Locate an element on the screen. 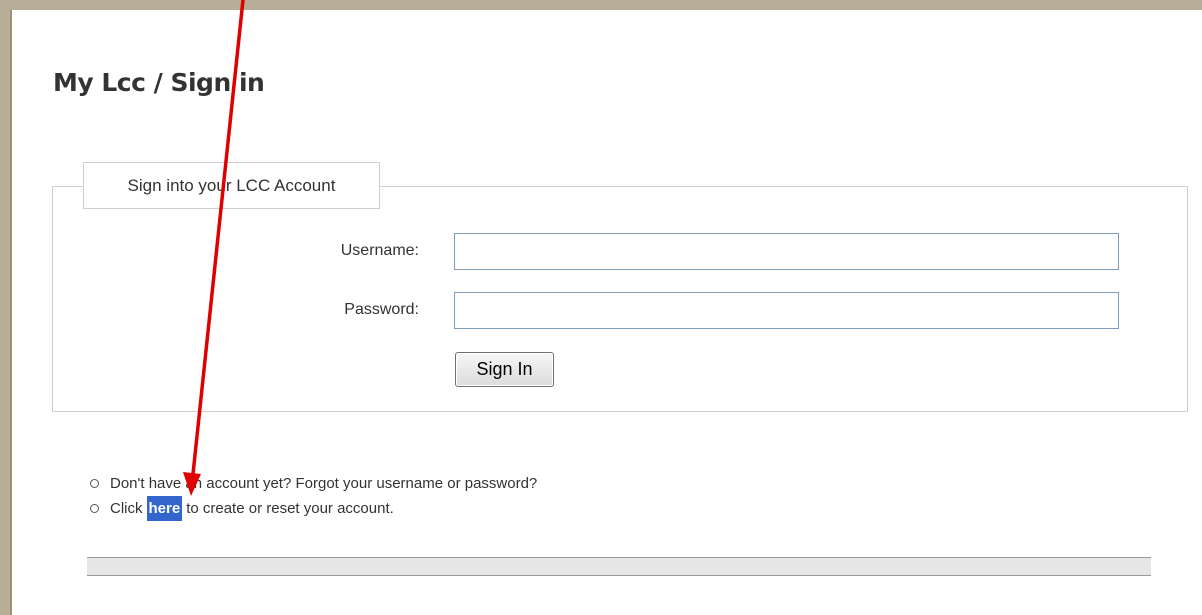 This screenshot has width=1202, height=615. username-label: Username: is located at coordinates (379, 250).